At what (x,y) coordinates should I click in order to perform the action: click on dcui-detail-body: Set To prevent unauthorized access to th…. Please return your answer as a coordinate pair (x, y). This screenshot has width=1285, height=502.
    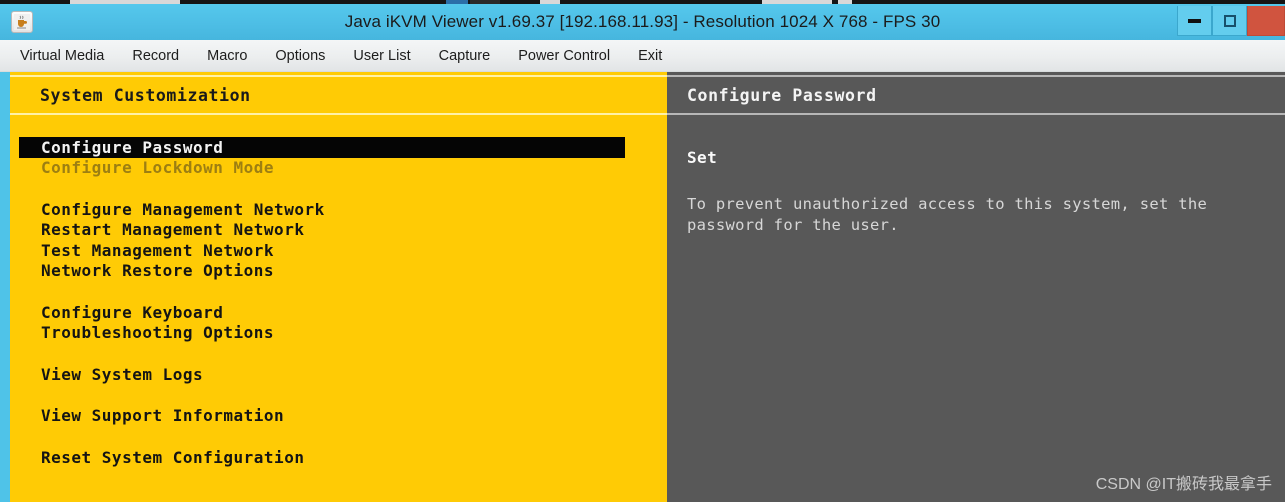
    Looking at the image, I should click on (976, 175).